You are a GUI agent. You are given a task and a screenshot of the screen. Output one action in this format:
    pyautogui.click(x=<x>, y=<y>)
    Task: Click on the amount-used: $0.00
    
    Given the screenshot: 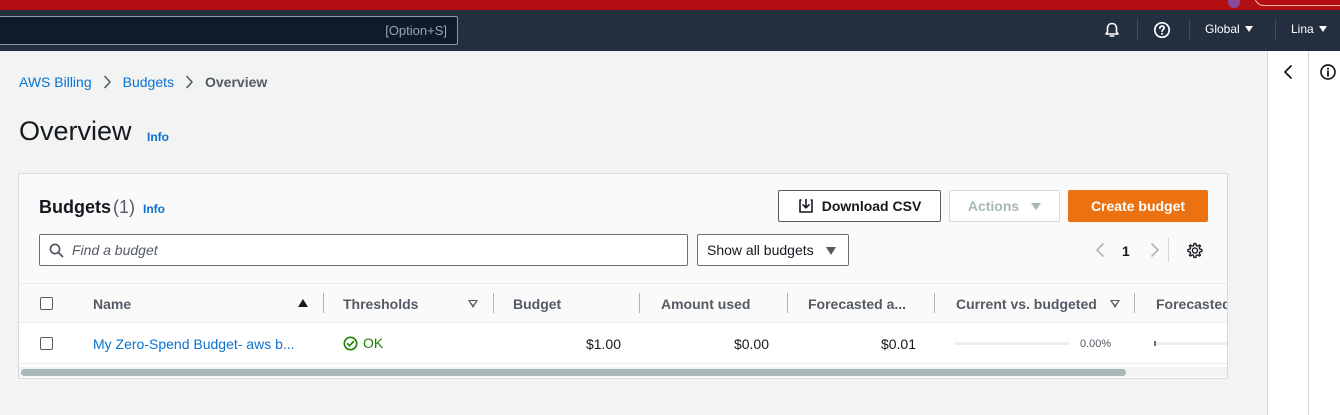 What is the action you would take?
    pyautogui.click(x=751, y=344)
    